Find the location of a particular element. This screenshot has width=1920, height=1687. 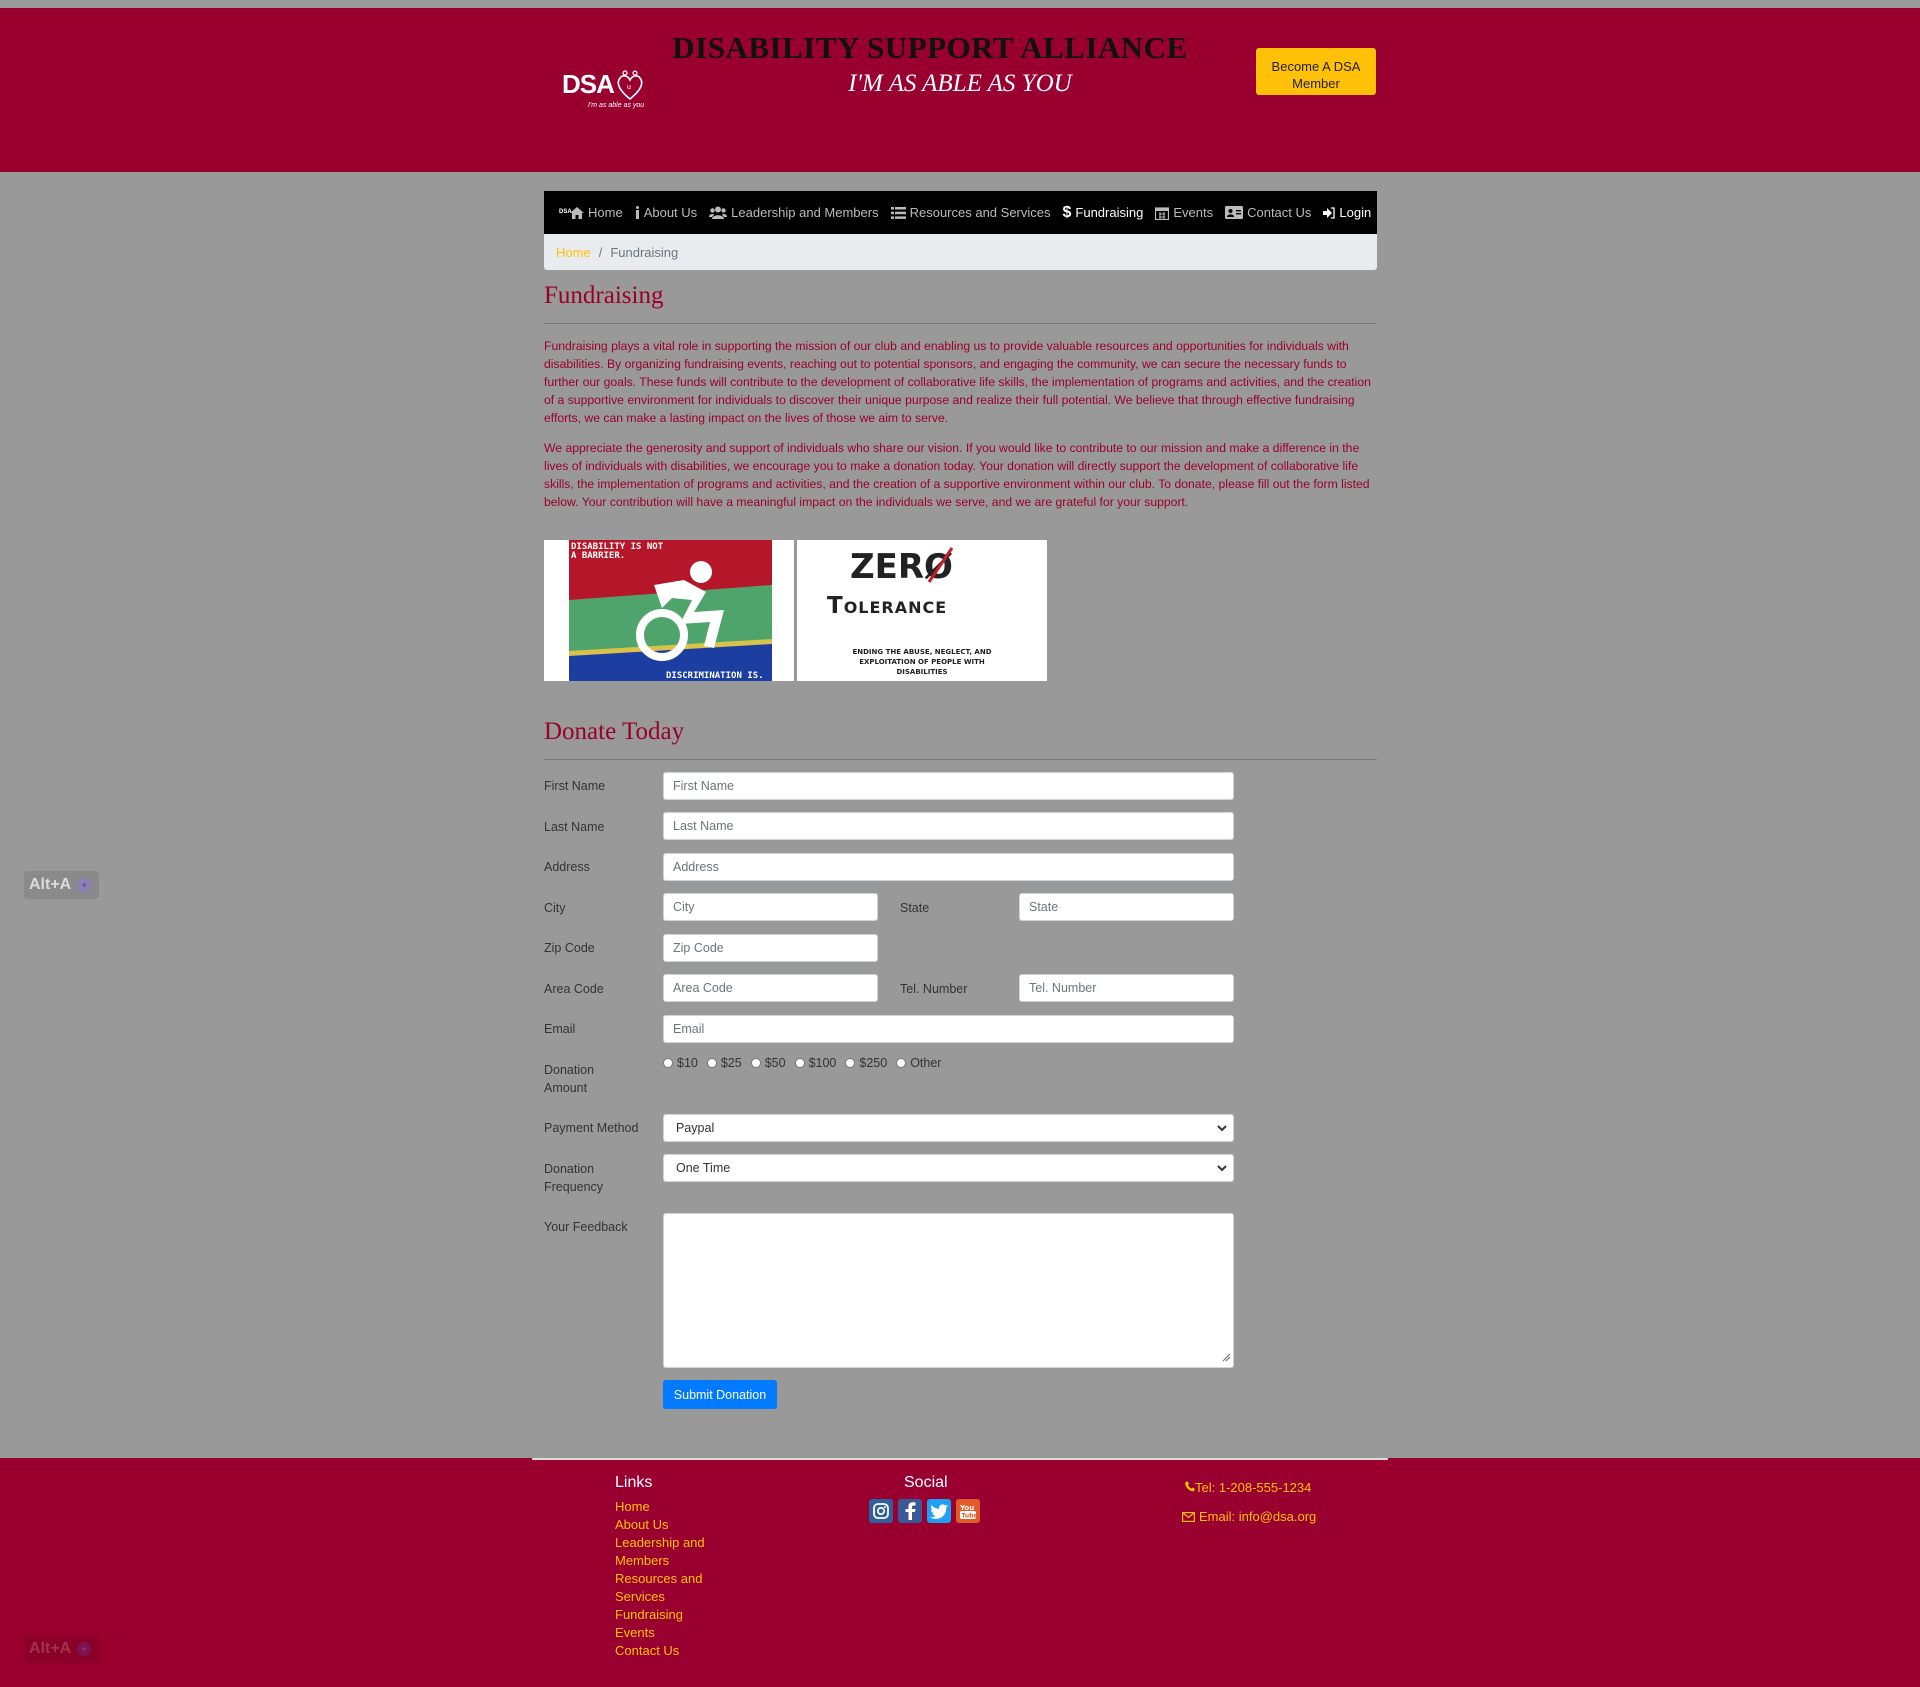

footer-email: Email: info@dsa.org is located at coordinates (1249, 1516).